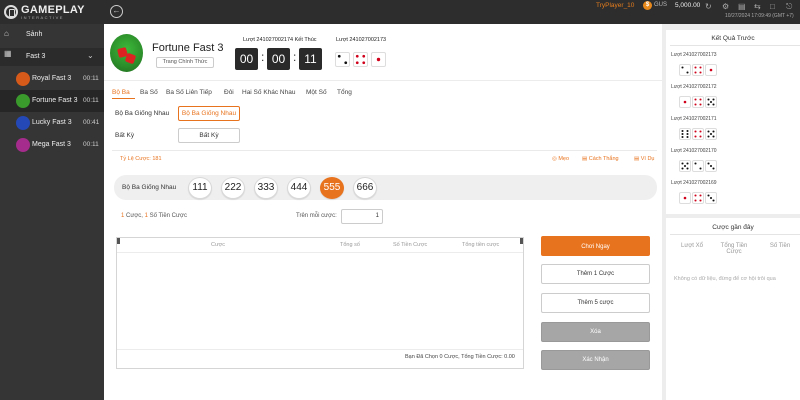 The height and width of the screenshot is (400, 800). Describe the element at coordinates (685, 134) in the screenshot. I see `dice-face-6-icon` at that location.